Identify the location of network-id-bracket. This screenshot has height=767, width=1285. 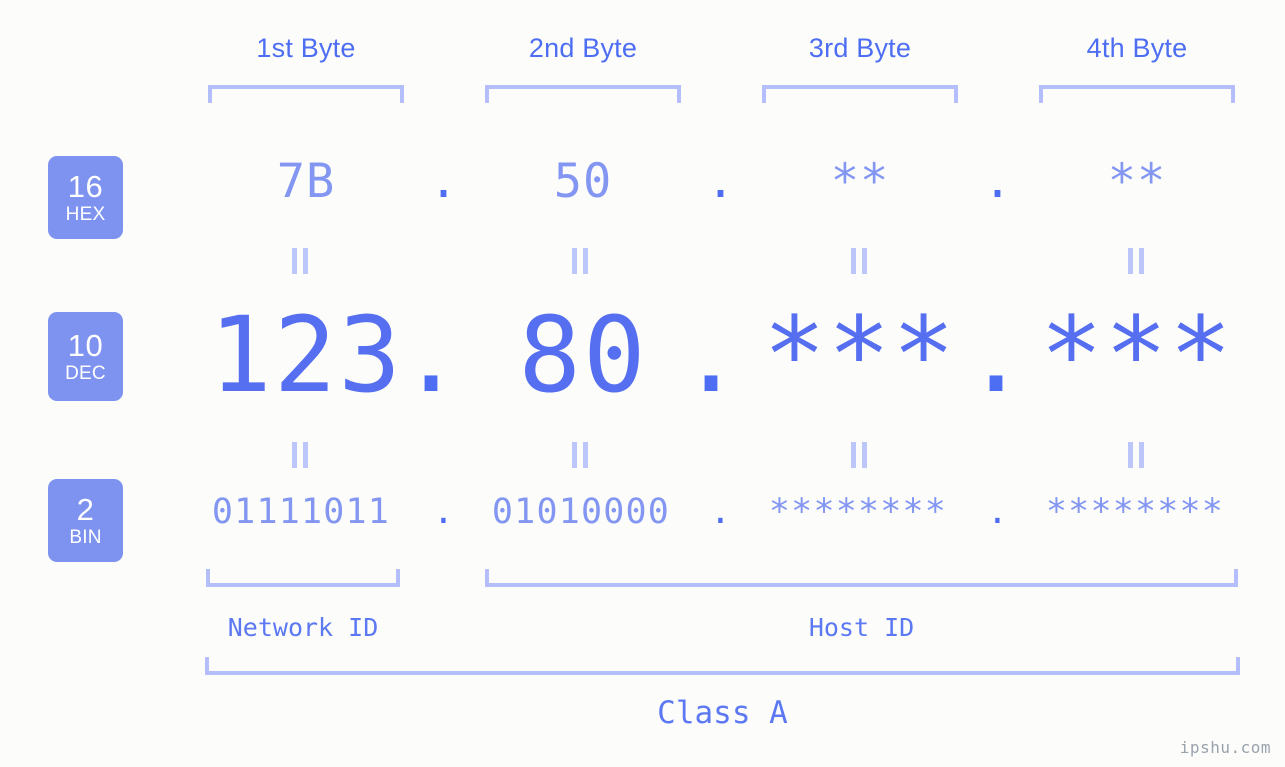
(303, 578).